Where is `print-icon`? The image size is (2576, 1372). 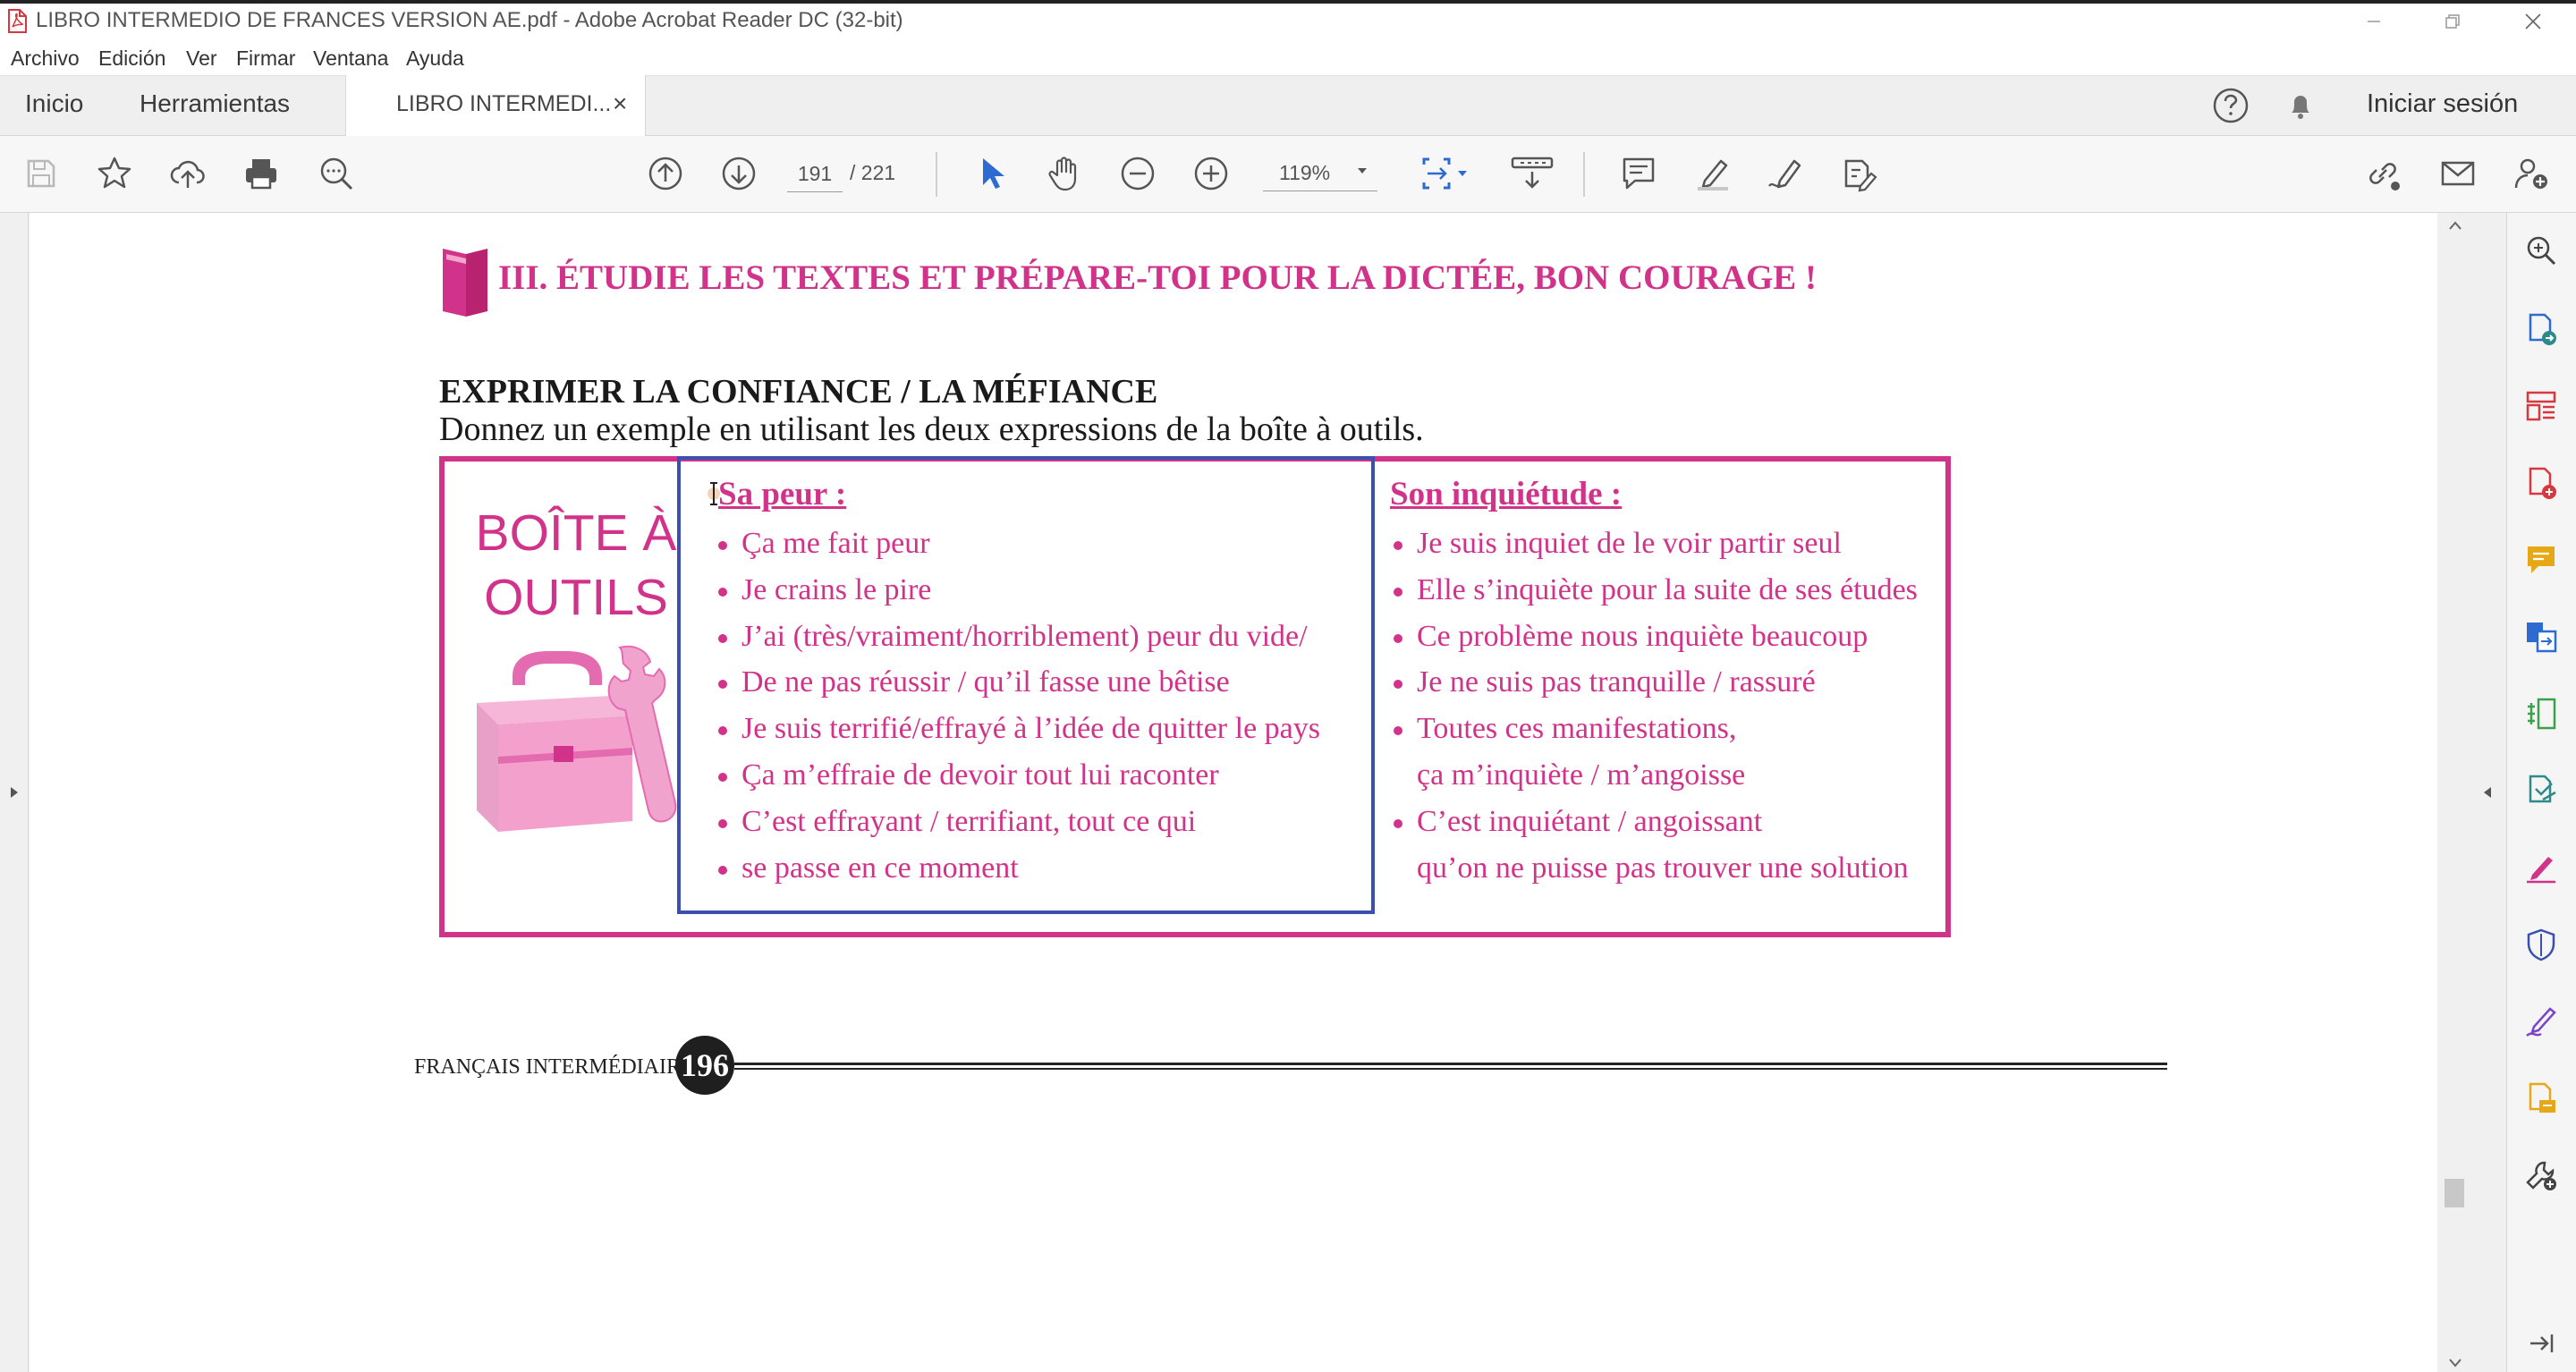
print-icon is located at coordinates (261, 173).